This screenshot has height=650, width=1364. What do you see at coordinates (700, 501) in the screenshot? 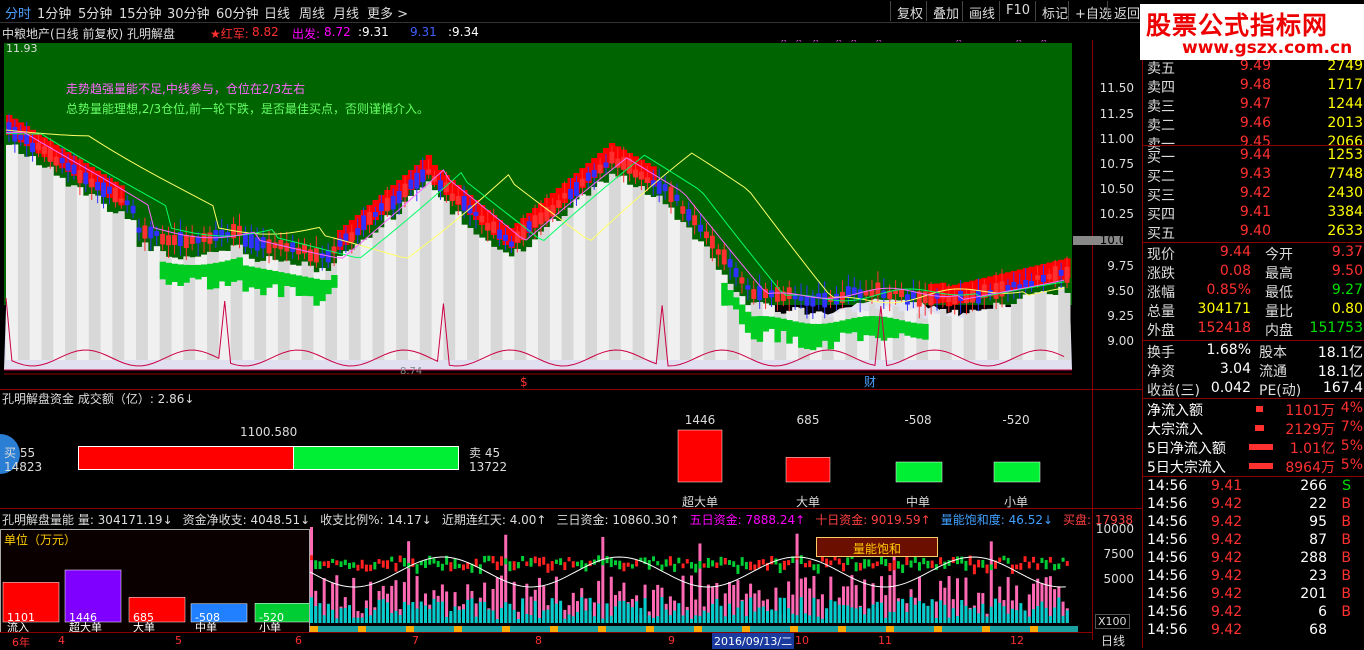
I see `order-size-label: 超大单` at bounding box center [700, 501].